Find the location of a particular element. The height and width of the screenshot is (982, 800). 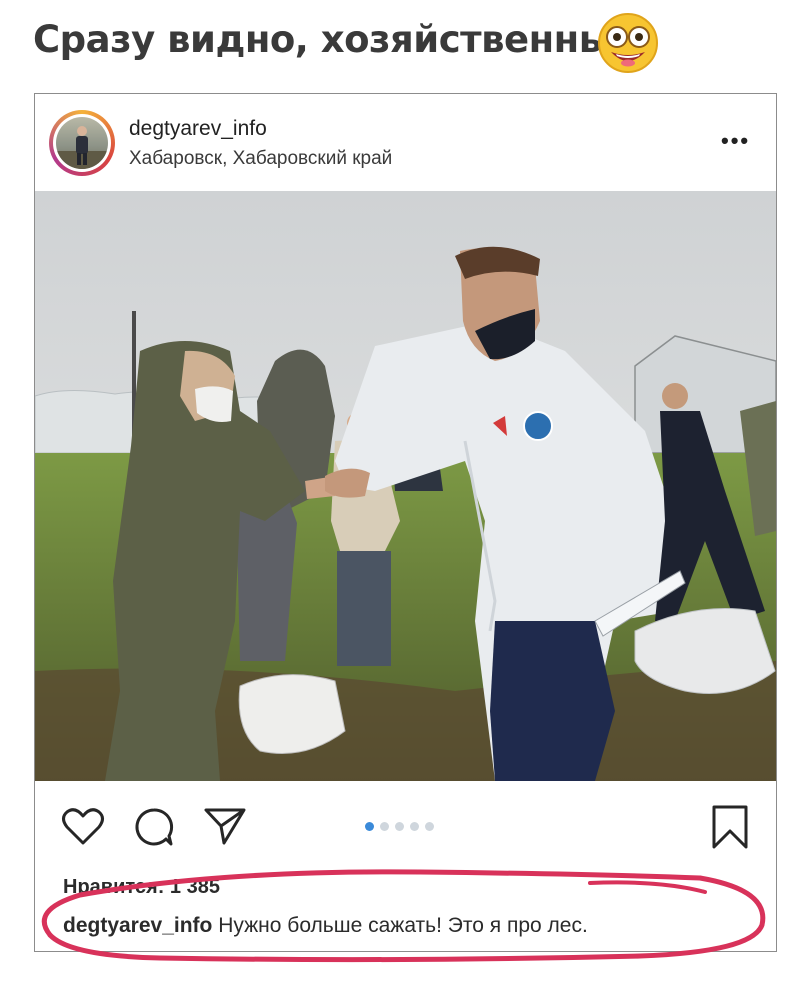

more-options-icon: ••• is located at coordinates (735, 141).